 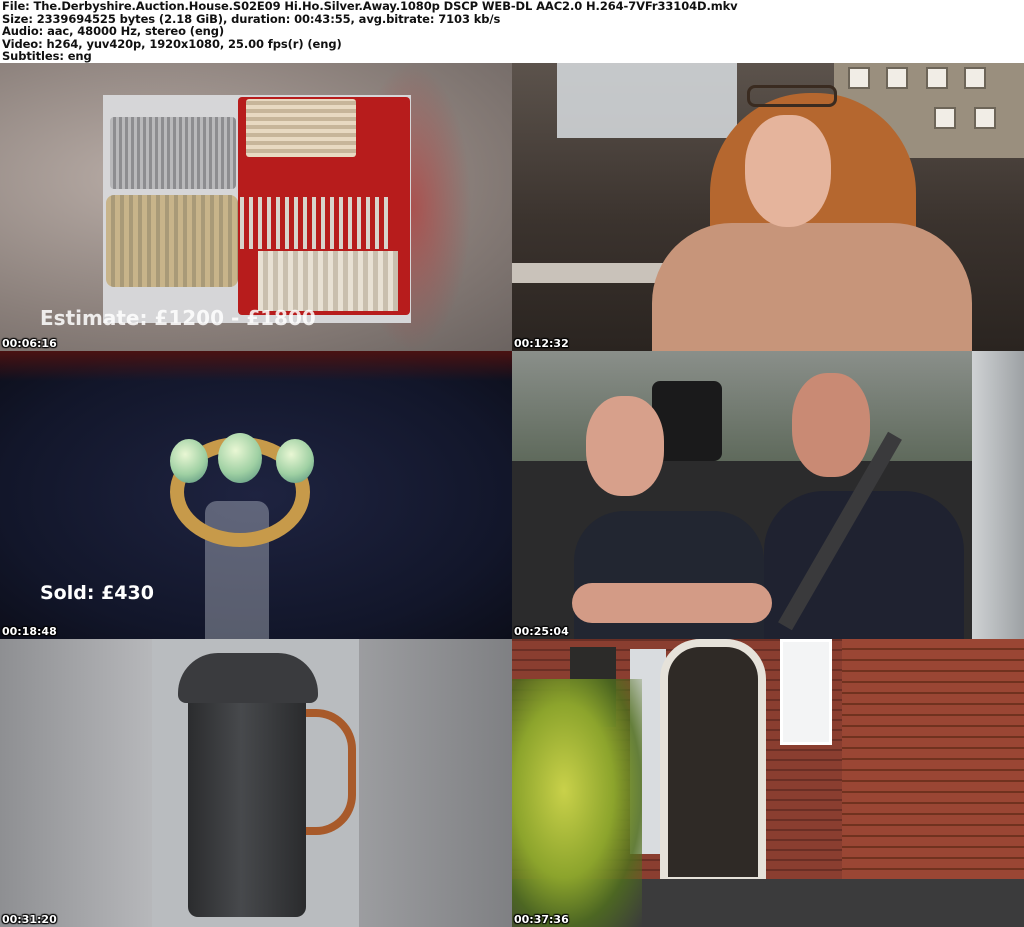 I want to click on van-door, so click(x=998, y=495).